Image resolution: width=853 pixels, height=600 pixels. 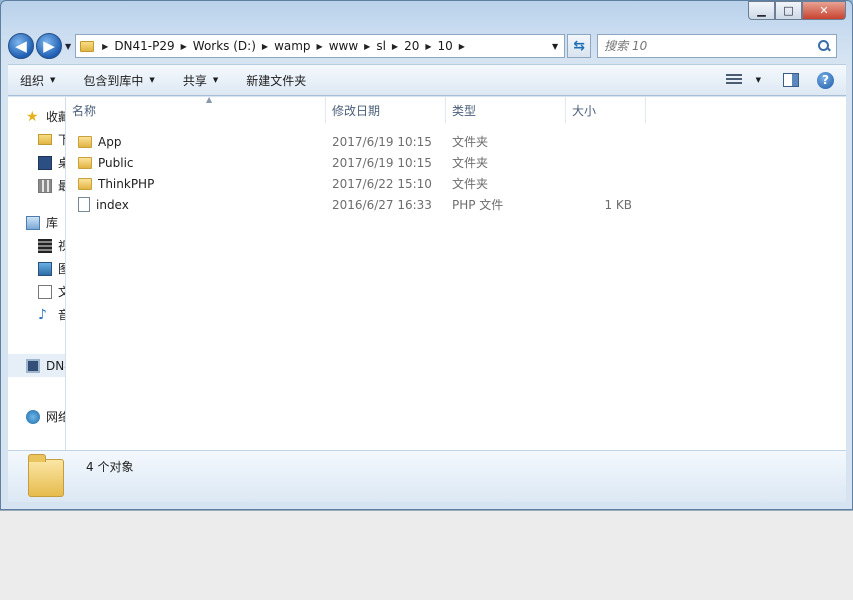 I want to click on file-row: index 2016/6/27 16:33 PHP 文件 1 KB, so click(x=456, y=204).